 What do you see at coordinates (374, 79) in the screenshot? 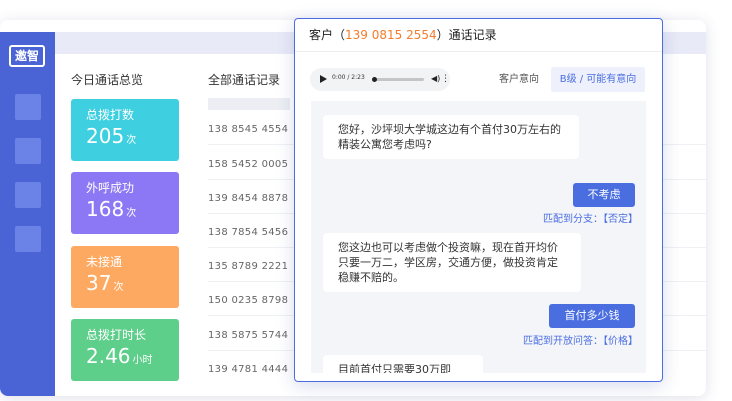
I see `audio-progress-handle` at bounding box center [374, 79].